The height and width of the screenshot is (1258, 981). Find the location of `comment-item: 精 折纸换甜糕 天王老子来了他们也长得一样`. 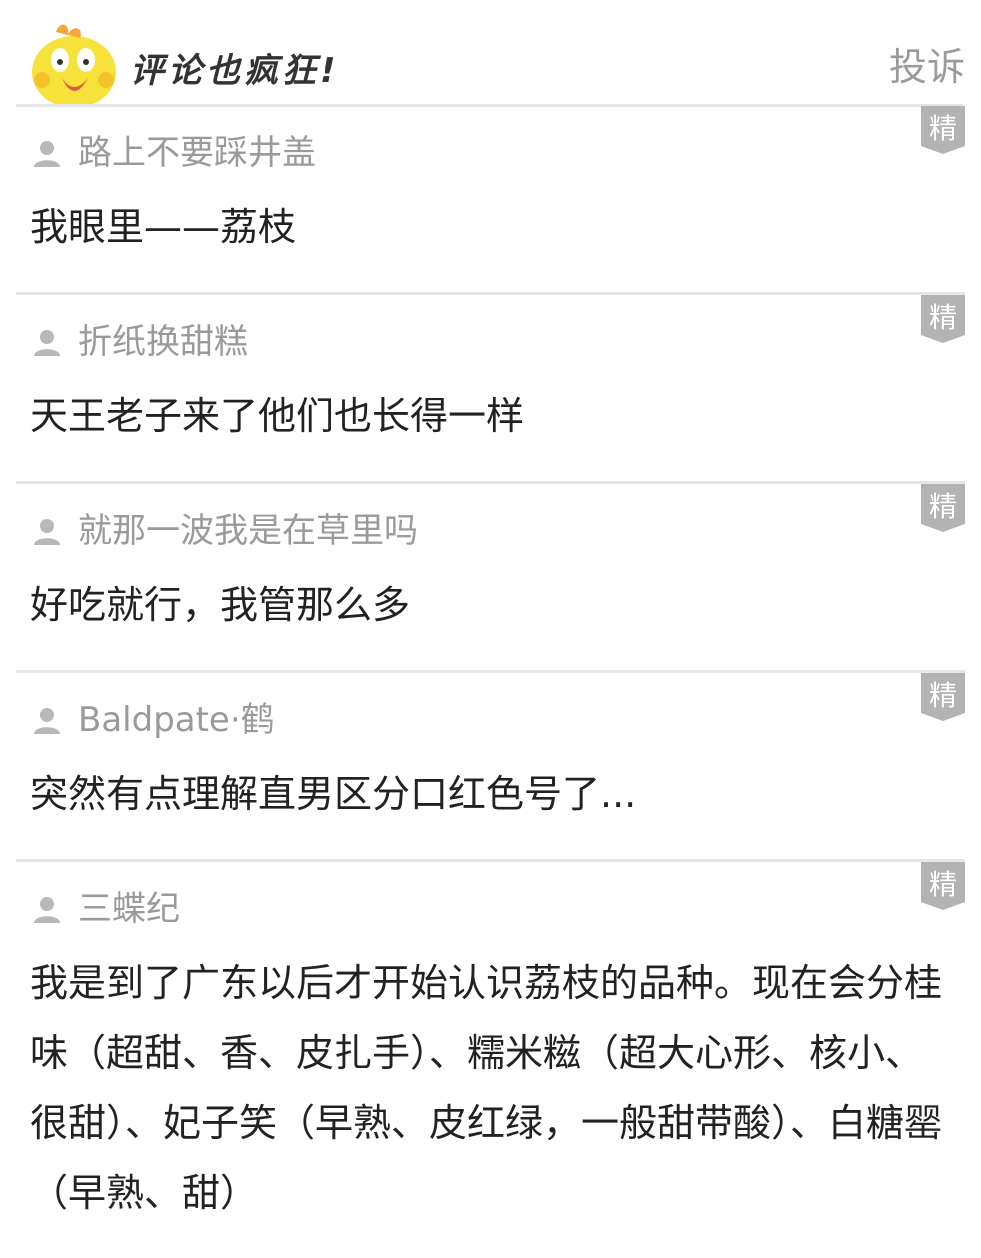

comment-item: 精 折纸换甜糕 天王老子来了他们也长得一样 is located at coordinates (490, 389).